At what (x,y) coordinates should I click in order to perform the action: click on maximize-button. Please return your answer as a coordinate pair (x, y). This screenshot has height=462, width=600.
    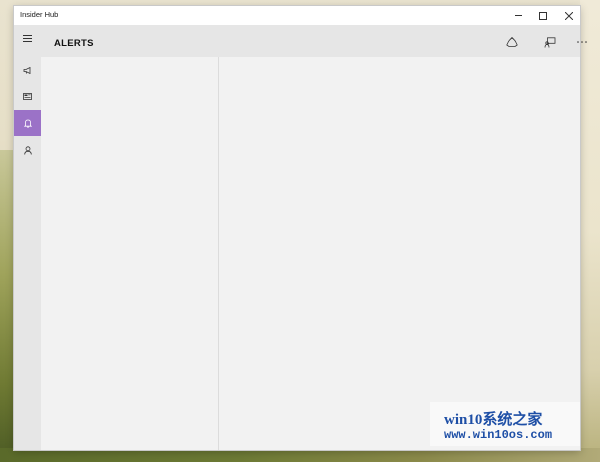
    Looking at the image, I should click on (543, 15).